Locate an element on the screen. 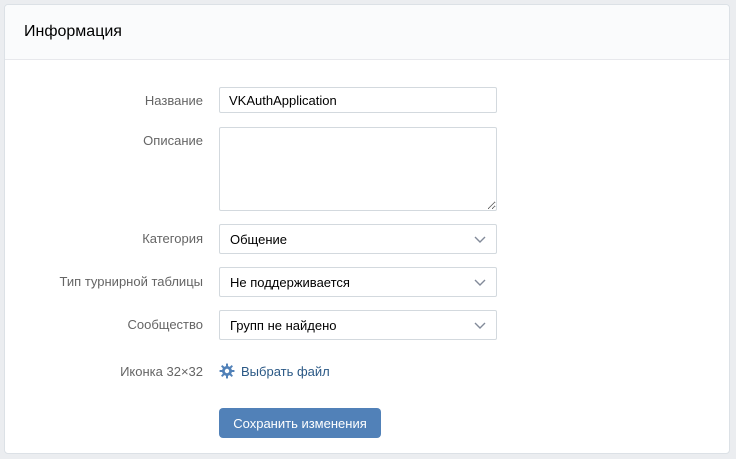  description-label: Описание is located at coordinates (173, 140).